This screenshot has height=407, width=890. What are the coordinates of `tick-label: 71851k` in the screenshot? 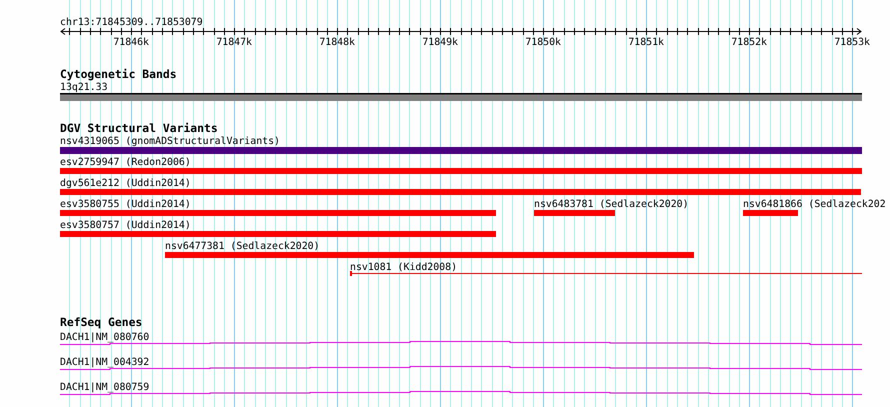 It's located at (646, 42).